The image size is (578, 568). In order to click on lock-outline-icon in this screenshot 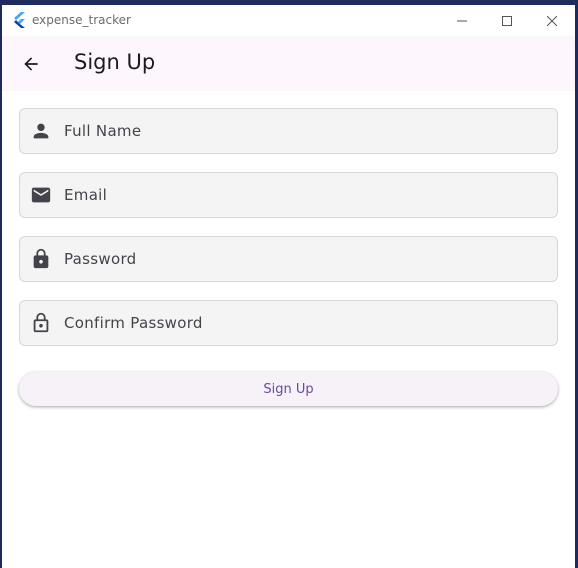, I will do `click(41, 322)`.